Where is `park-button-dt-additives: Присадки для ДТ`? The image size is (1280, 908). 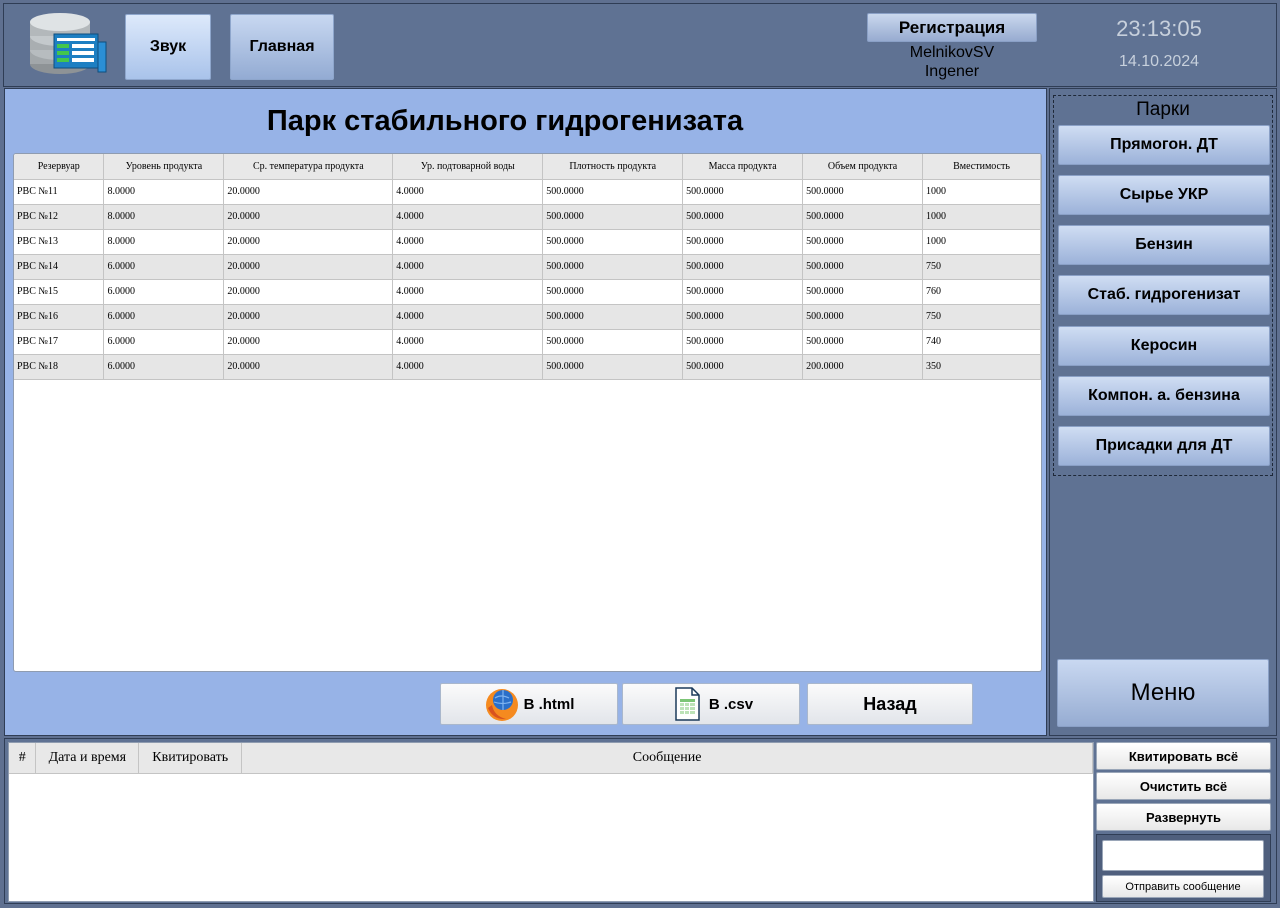
park-button-dt-additives: Присадки для ДТ is located at coordinates (1164, 446).